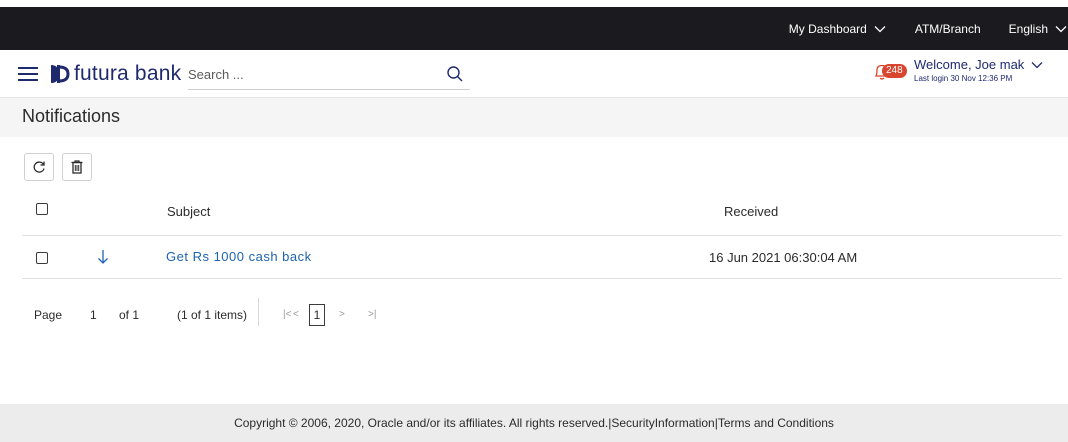  Describe the element at coordinates (188, 211) in the screenshot. I see `column-header-subject: Subject` at that location.